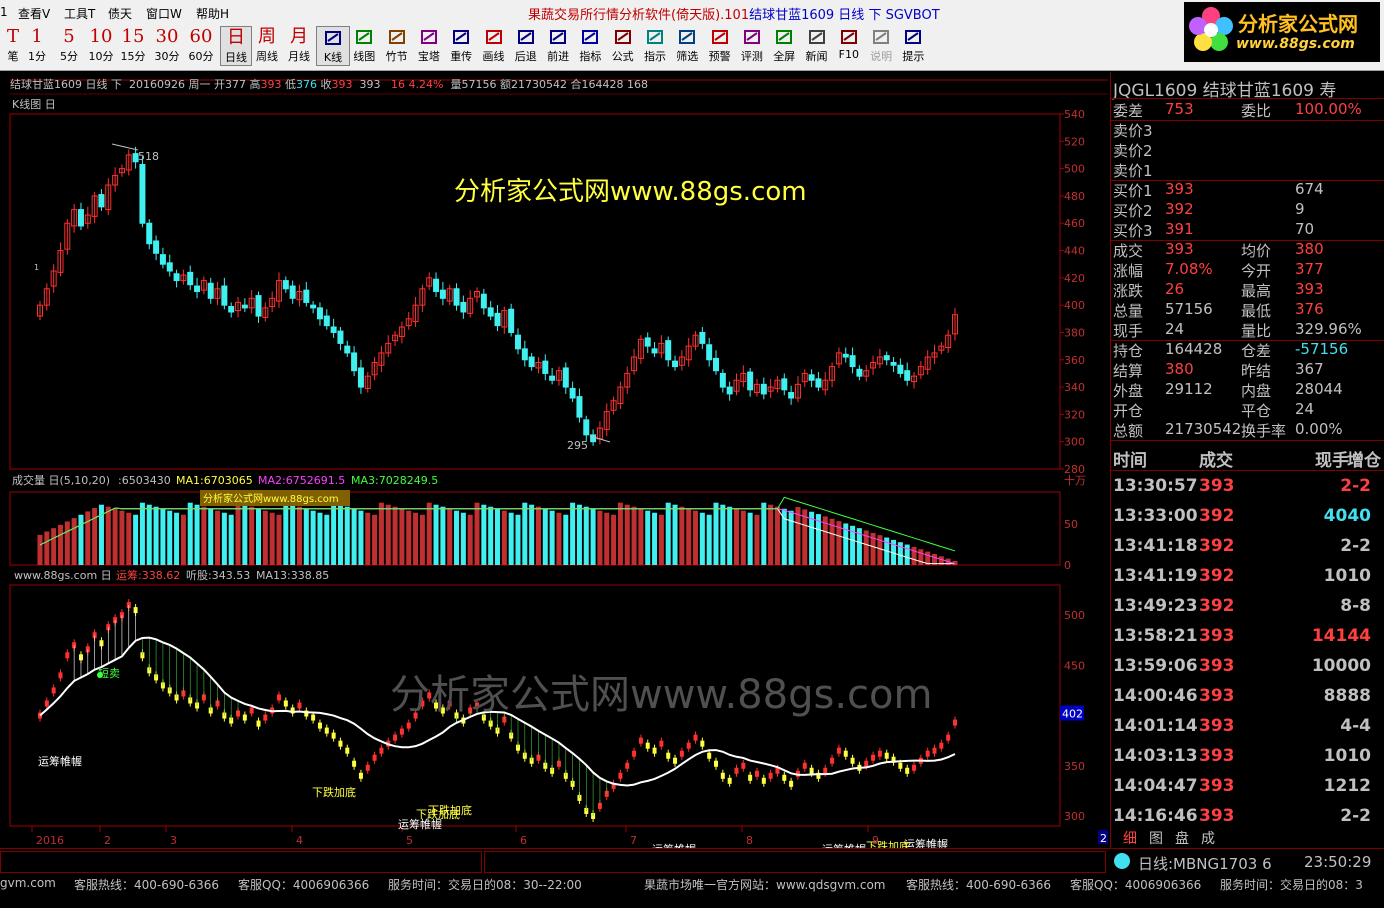  Describe the element at coordinates (201, 45) in the screenshot. I see `period-button-6: 60 60分` at that location.